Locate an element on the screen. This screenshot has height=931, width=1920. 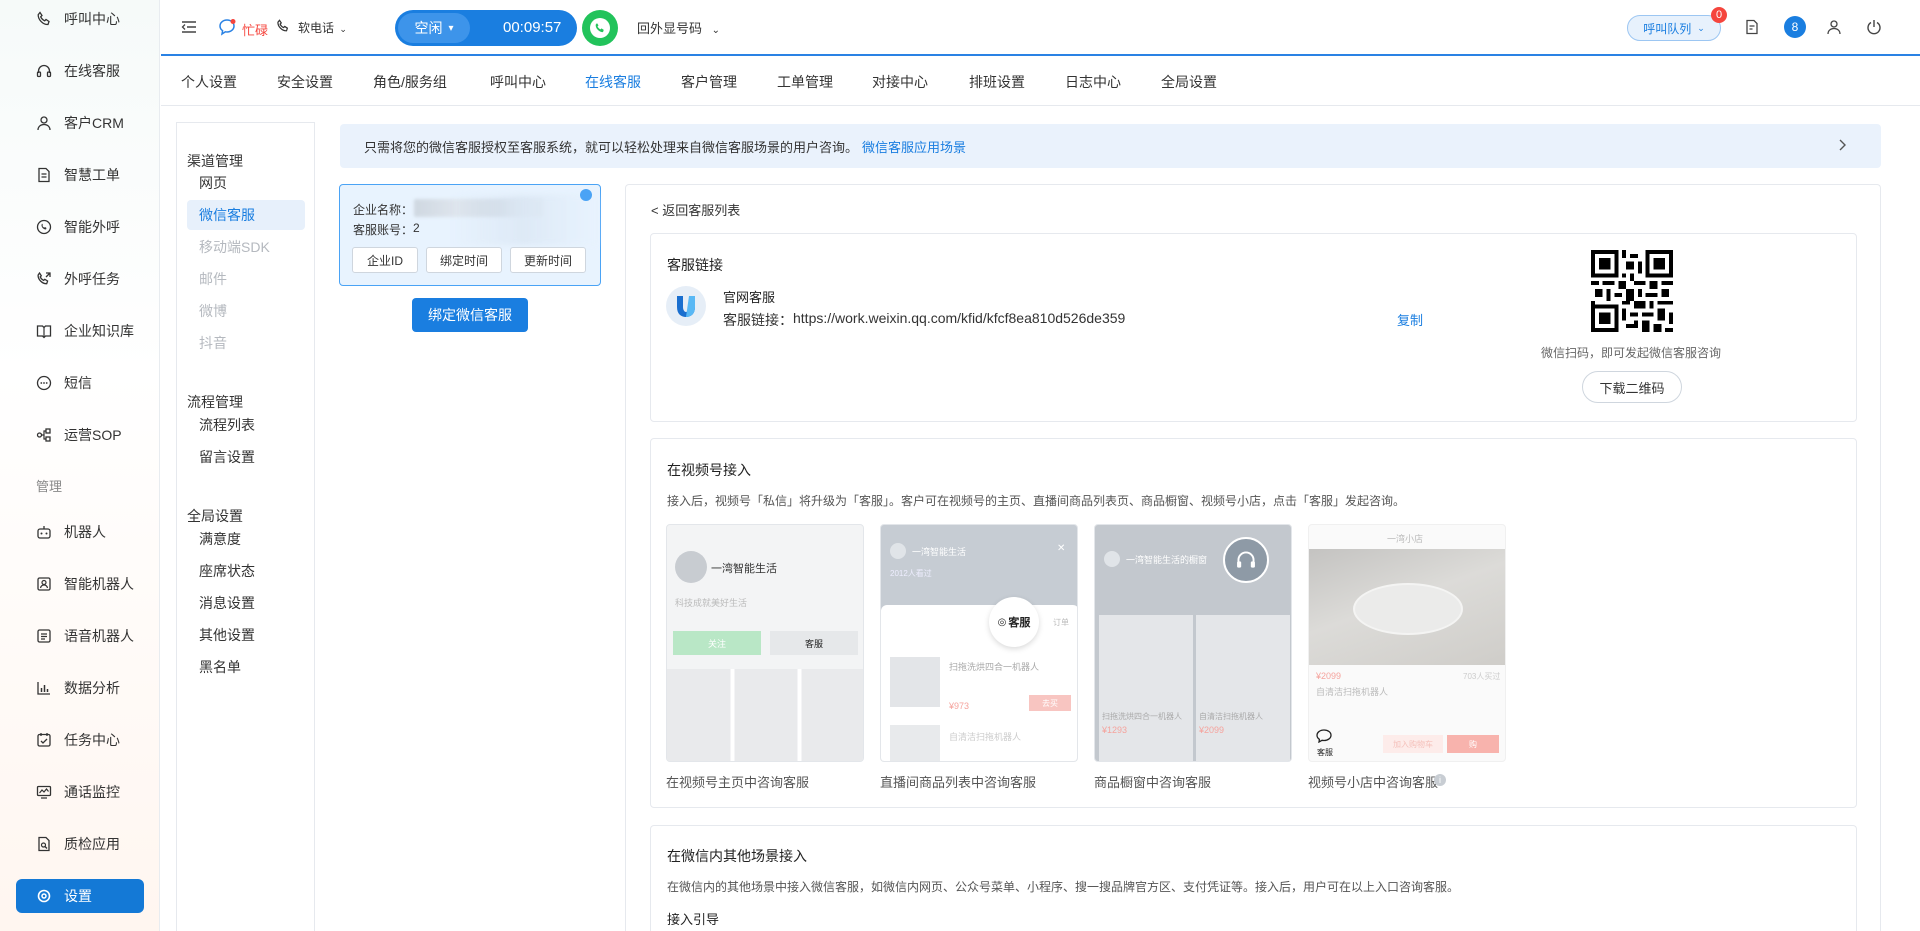
menu-collapse-icon is located at coordinates (189, 27).